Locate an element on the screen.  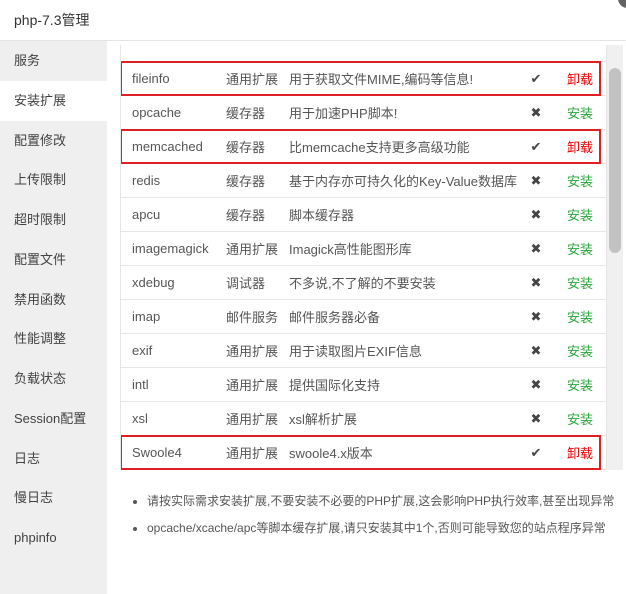
extension-type: 调试器 is located at coordinates (246, 283).